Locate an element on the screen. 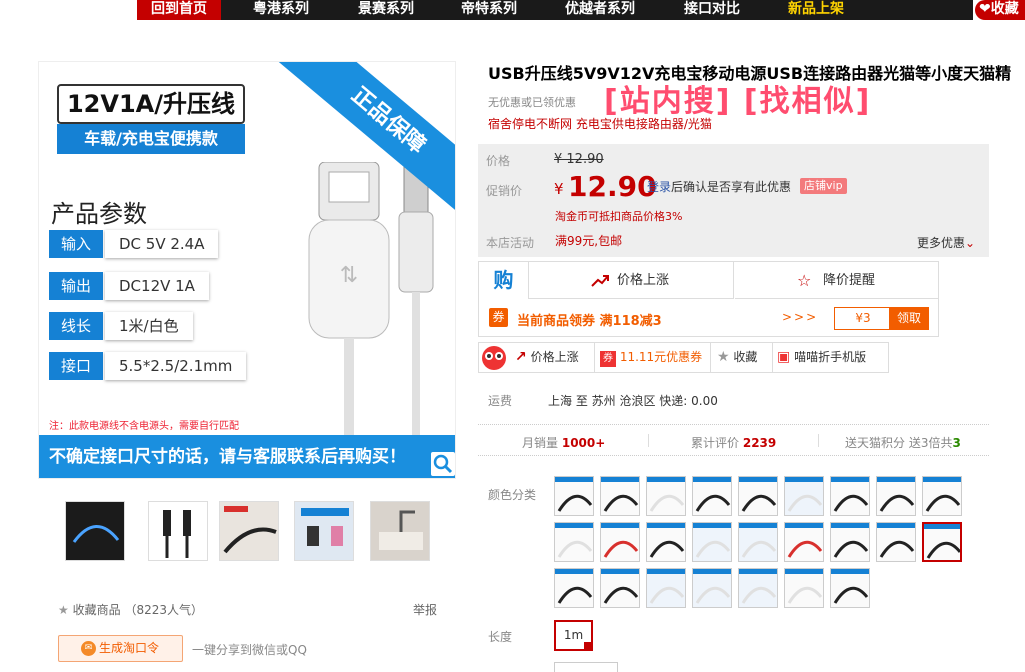  more-discounts: 更多优惠⌄ is located at coordinates (946, 242).